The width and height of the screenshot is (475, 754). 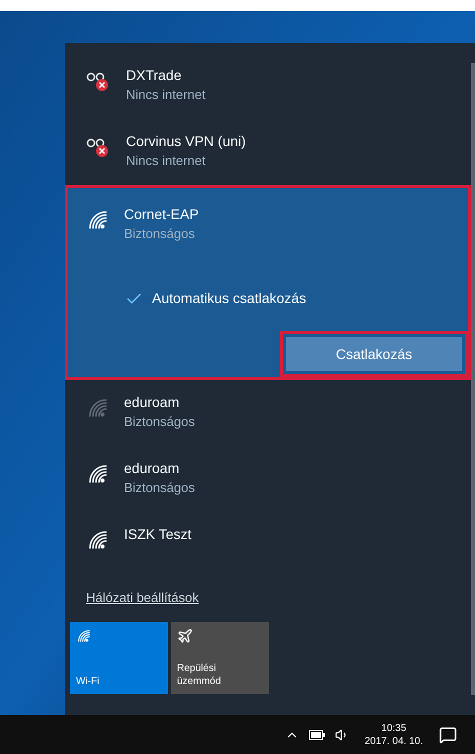 What do you see at coordinates (448, 735) in the screenshot?
I see `notifications-icon` at bounding box center [448, 735].